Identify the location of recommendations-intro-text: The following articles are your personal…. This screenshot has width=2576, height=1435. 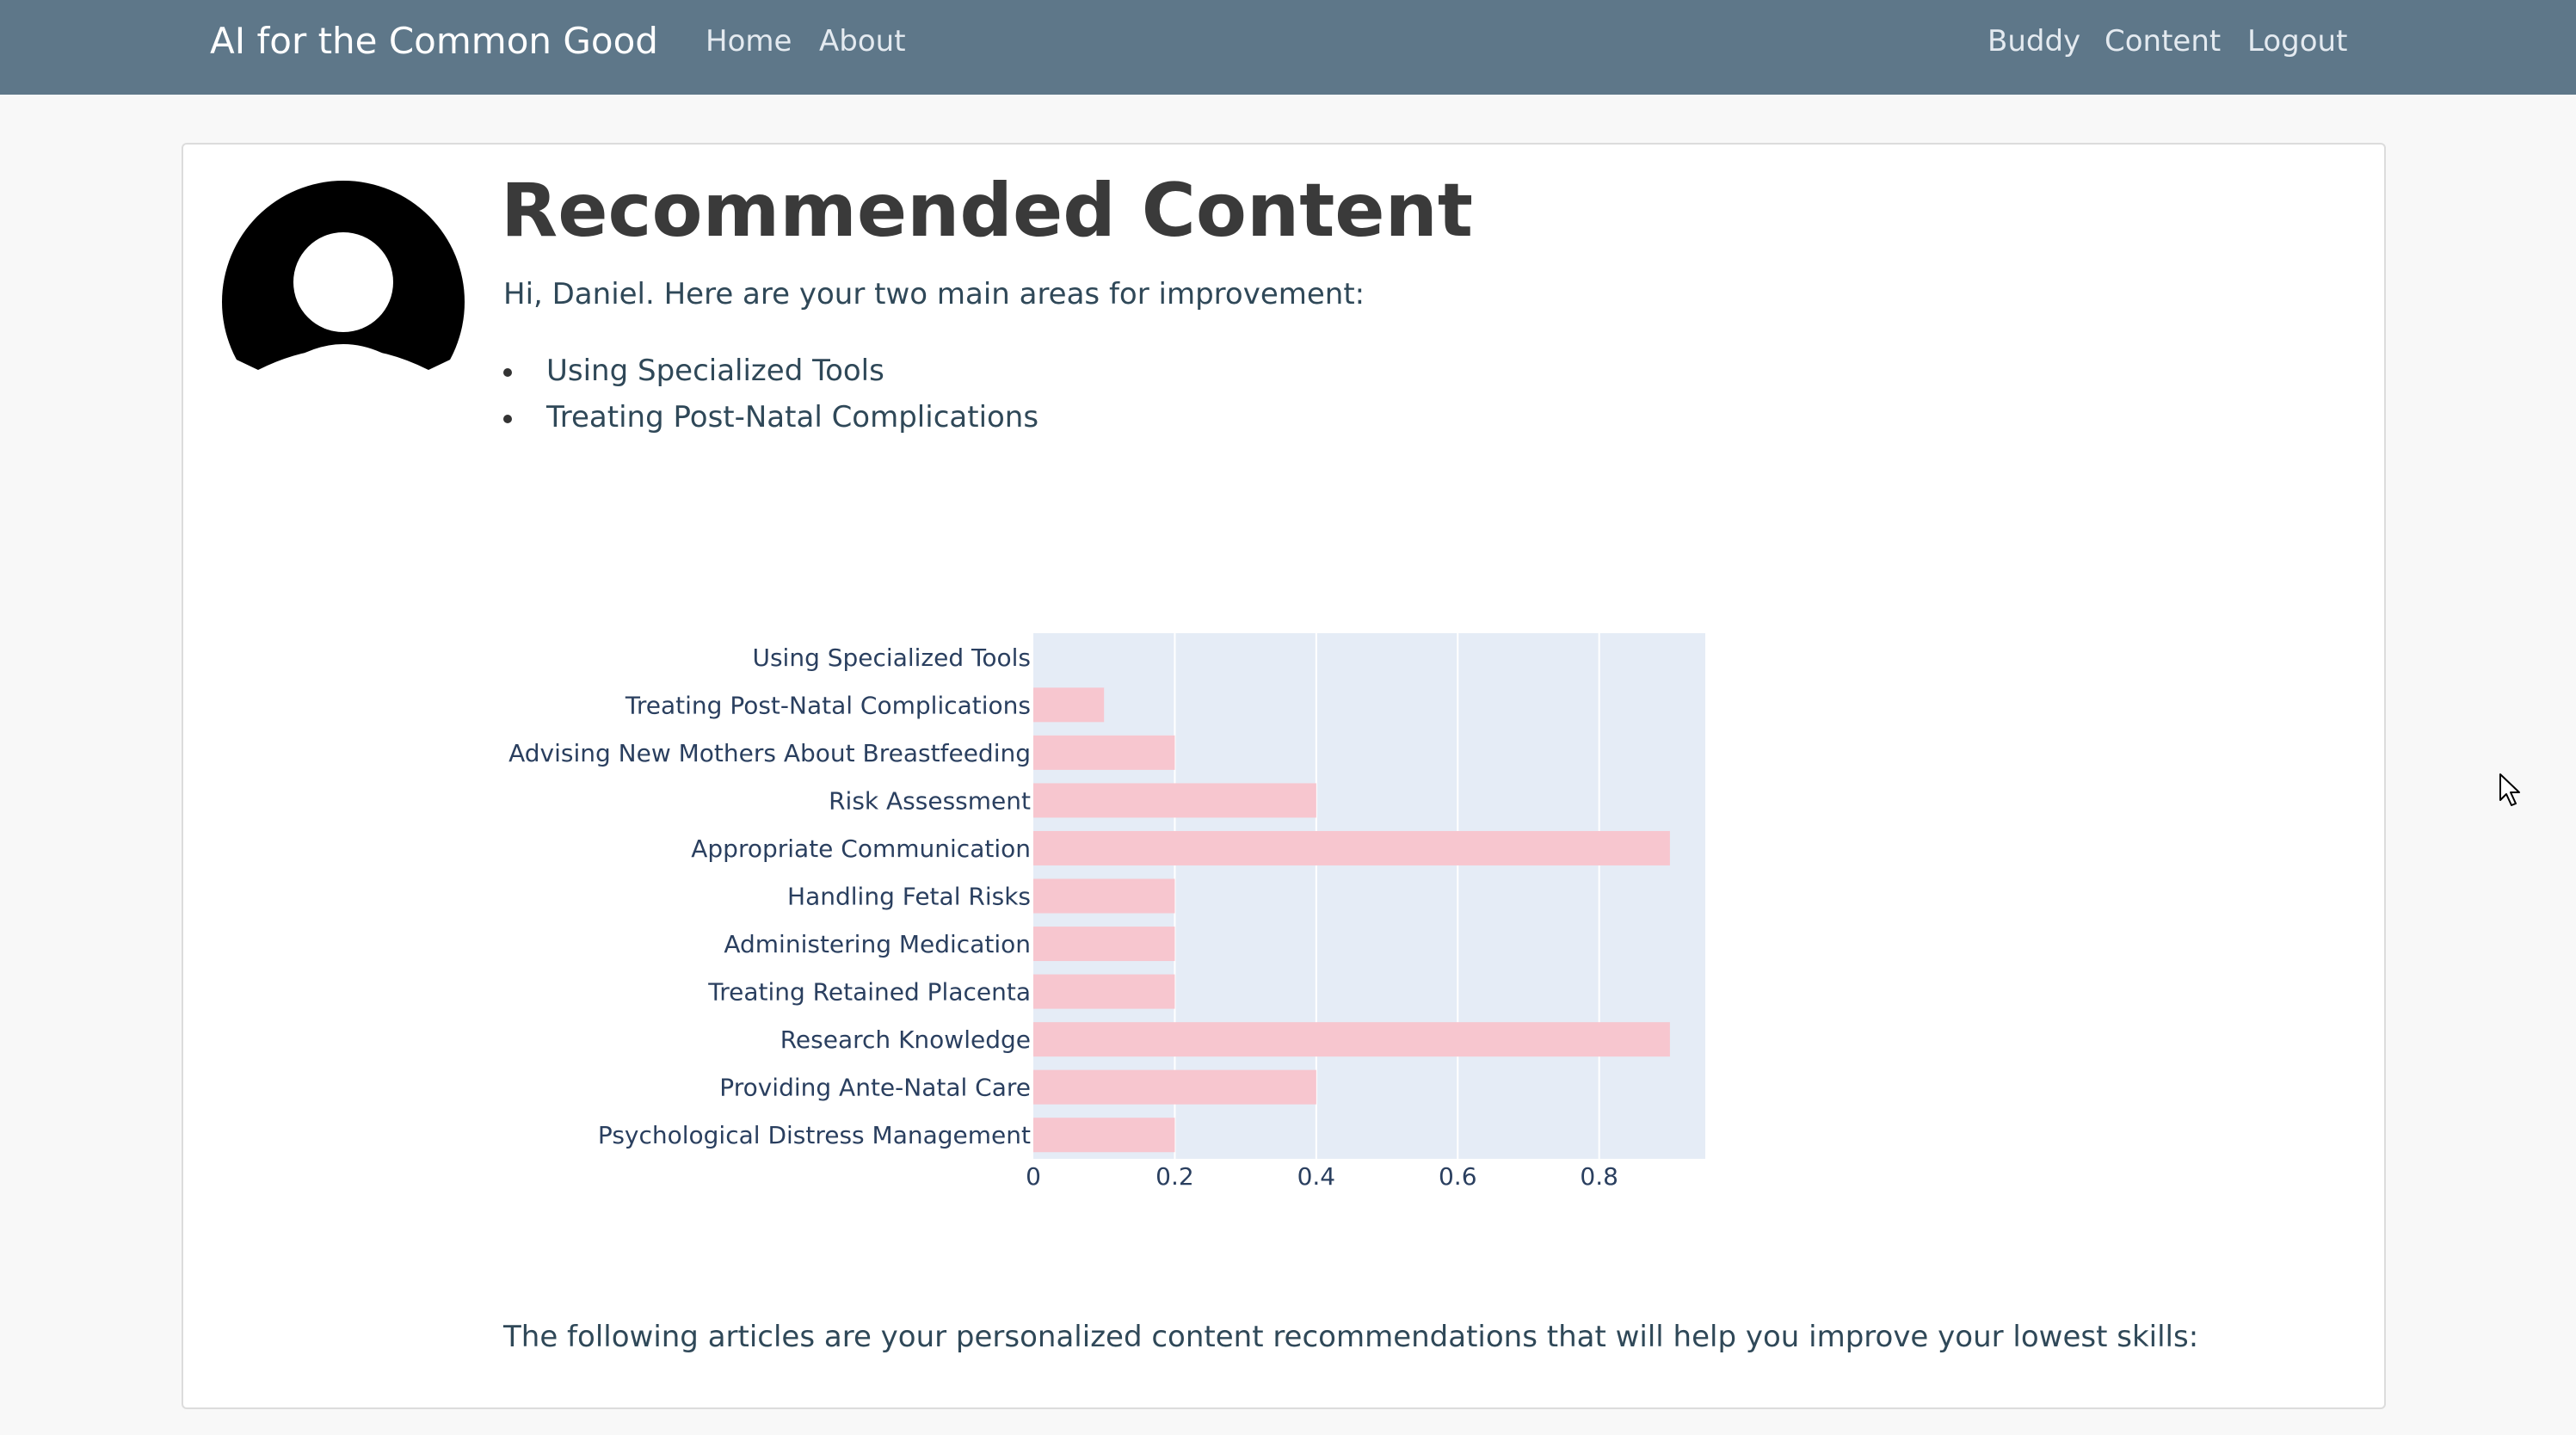
(1351, 1337).